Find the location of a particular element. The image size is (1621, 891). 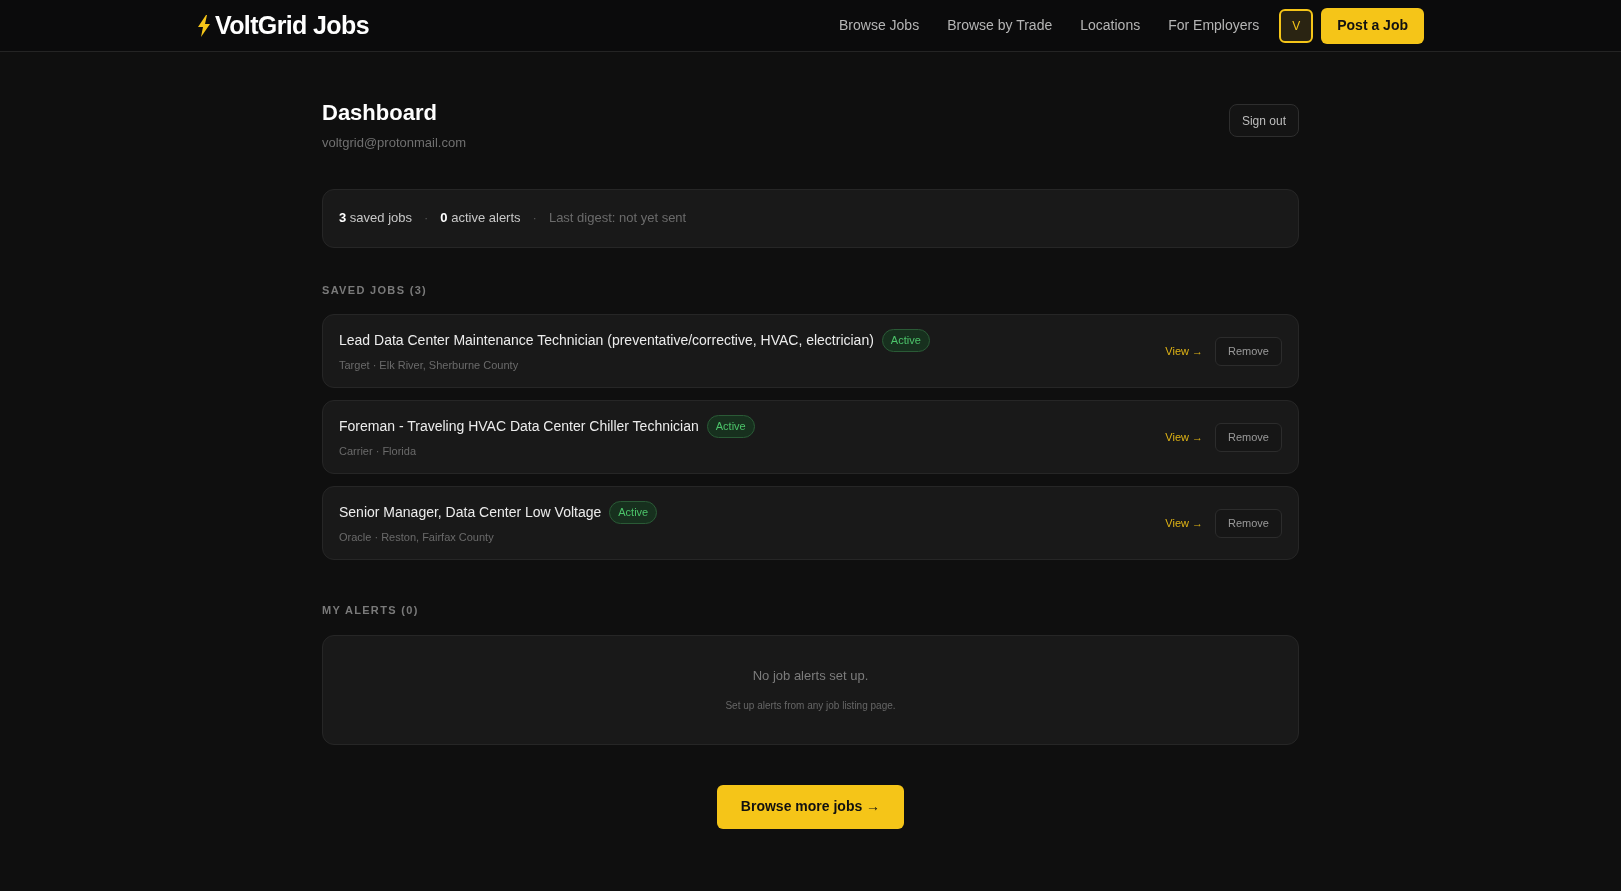

empty-hint: Set up alerts from any job listing page. is located at coordinates (810, 705).